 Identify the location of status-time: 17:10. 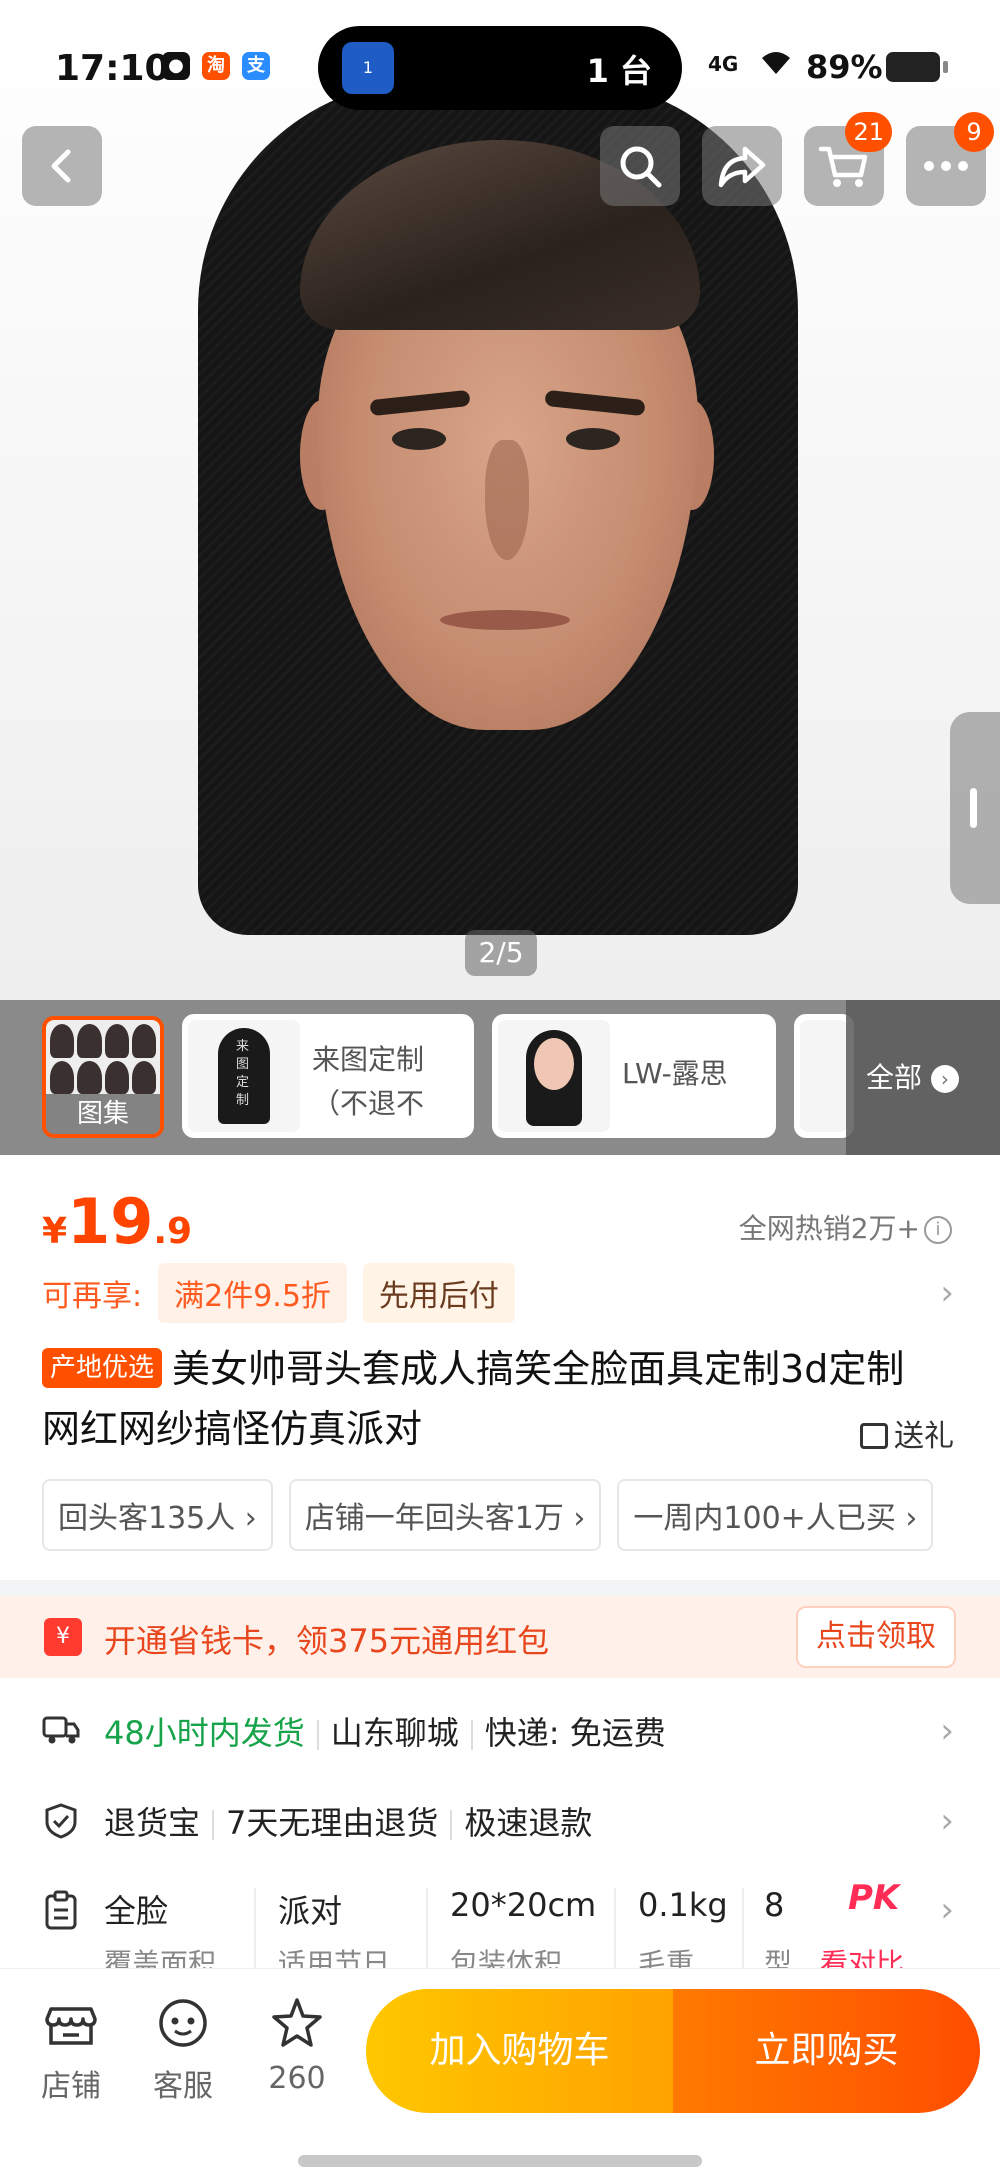
(112, 68).